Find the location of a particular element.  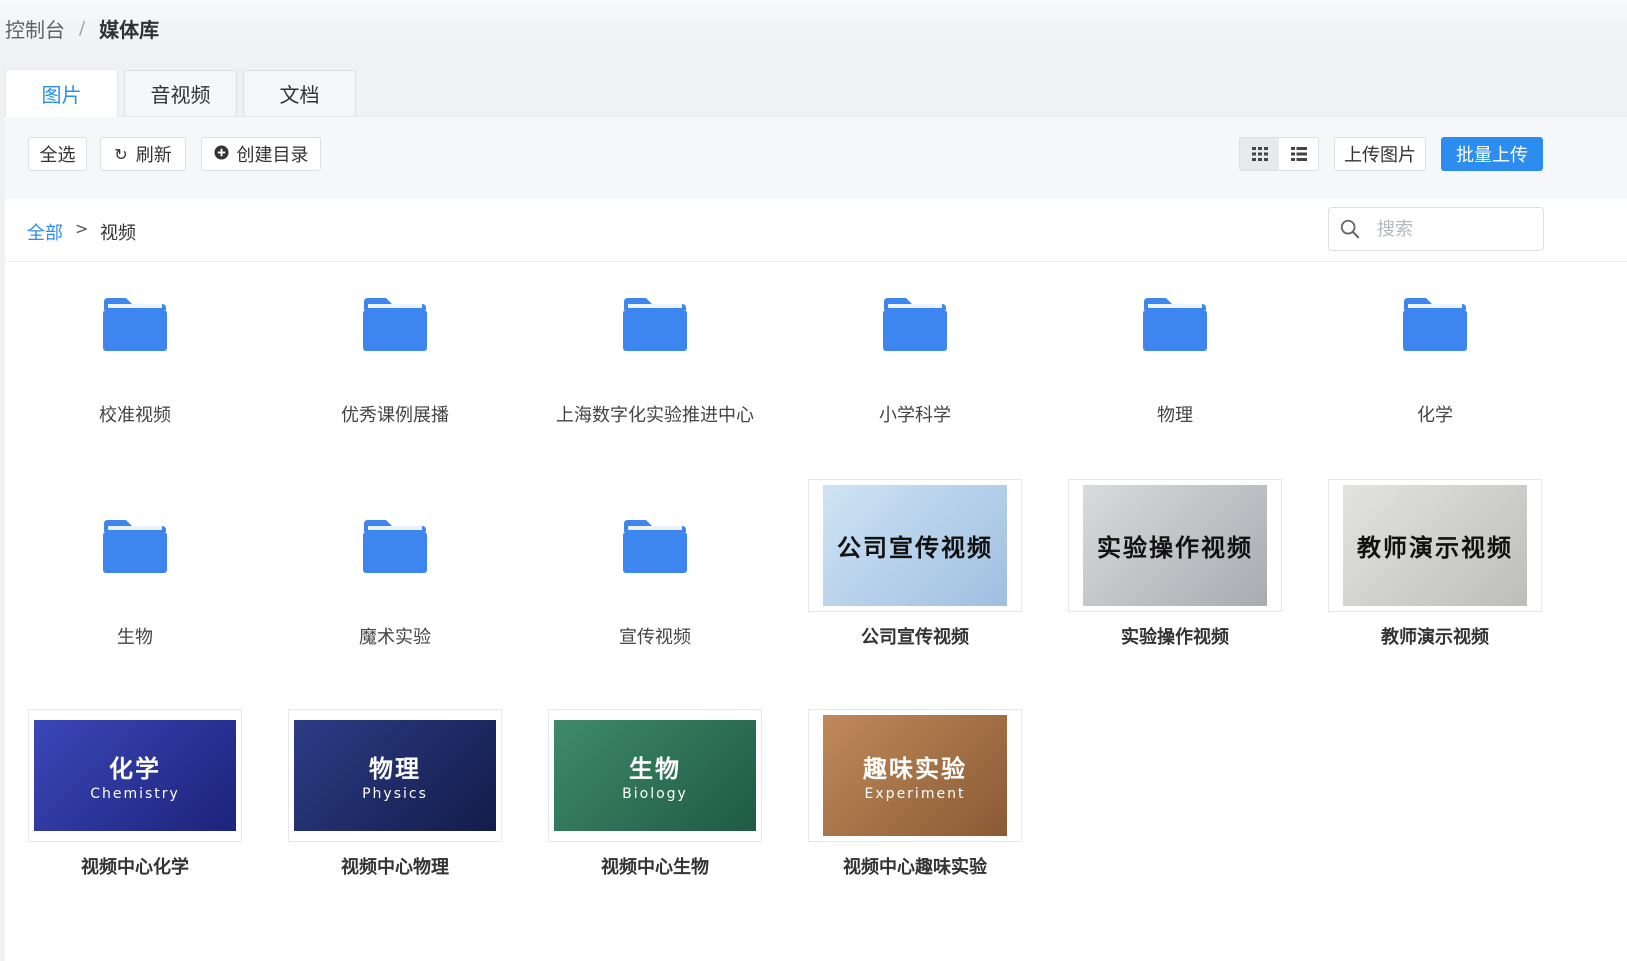

refresh-label: 刷新 is located at coordinates (153, 155).